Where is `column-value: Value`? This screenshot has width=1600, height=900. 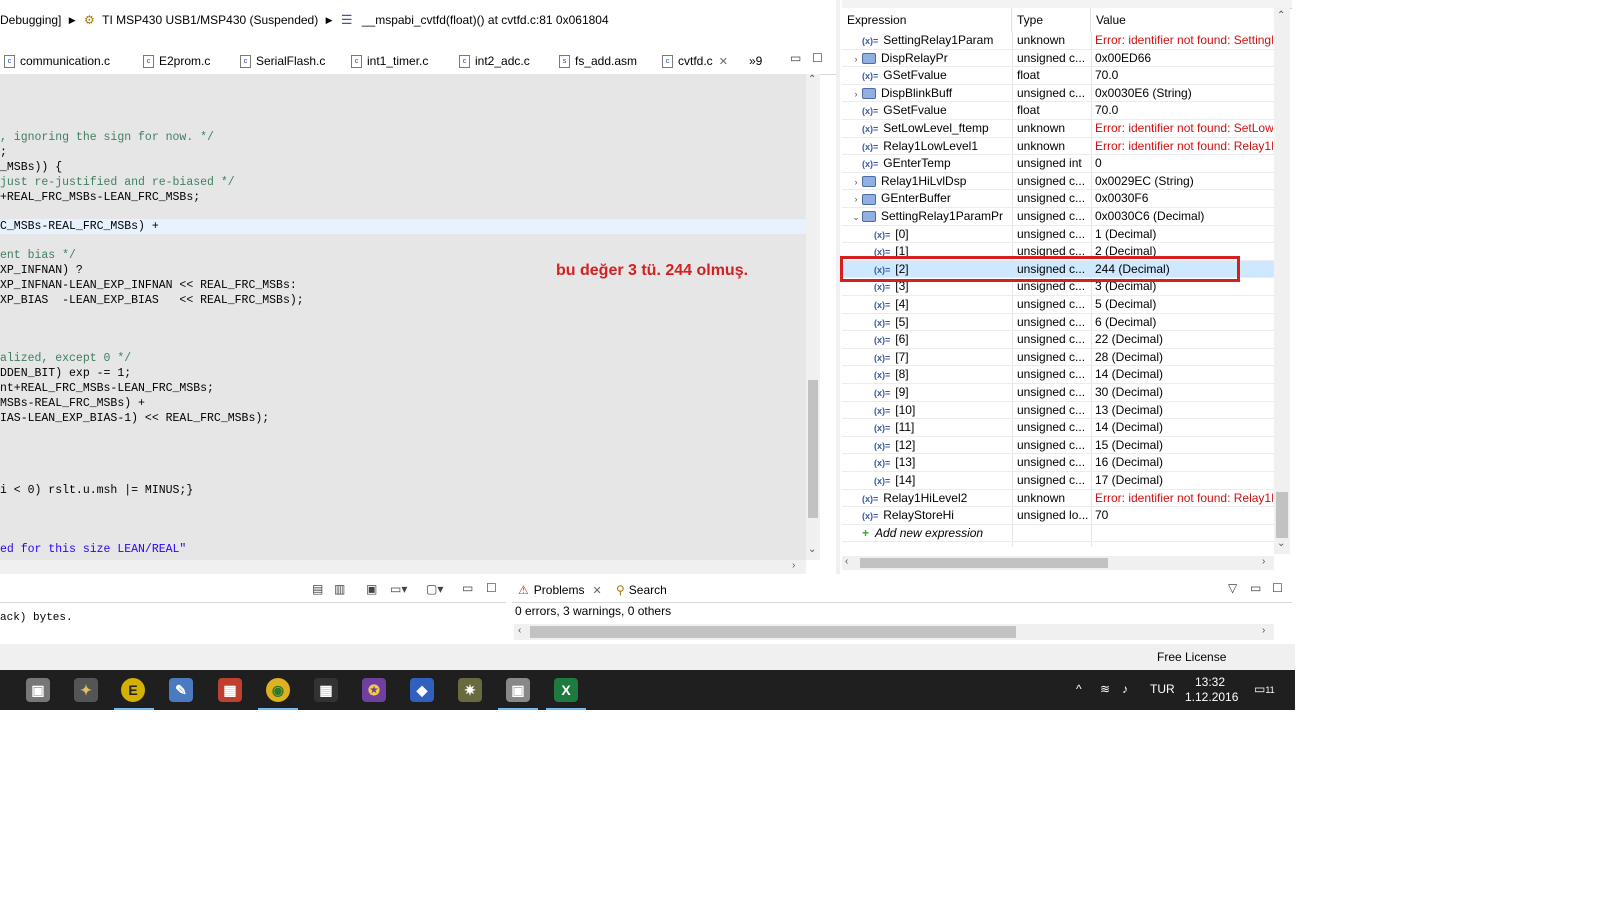 column-value: Value is located at coordinates (1182, 20).